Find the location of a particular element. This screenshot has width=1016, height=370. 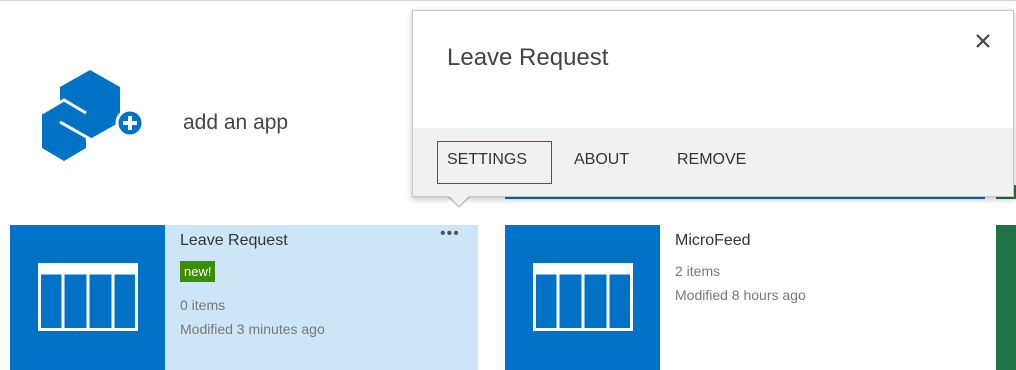

remove-button: REMOVE is located at coordinates (711, 160).